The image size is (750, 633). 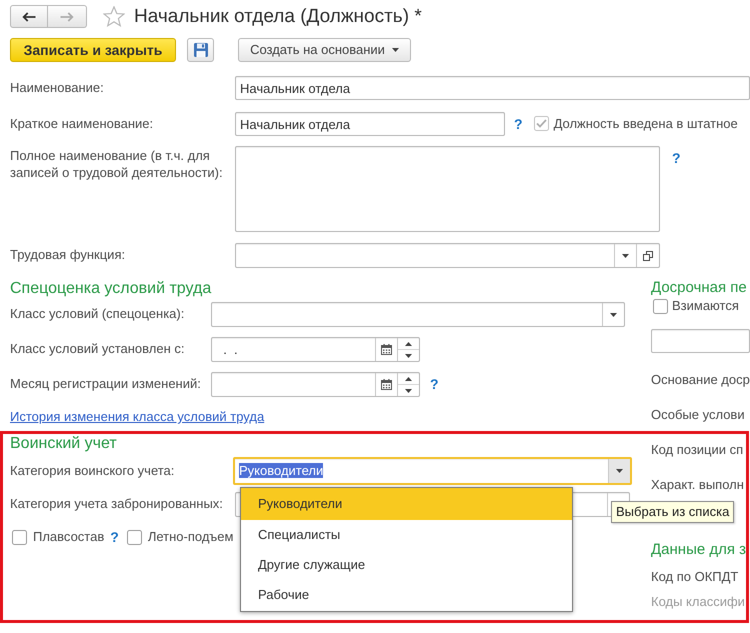 I want to click on field-label: Трудовая функция:, so click(x=68, y=255).